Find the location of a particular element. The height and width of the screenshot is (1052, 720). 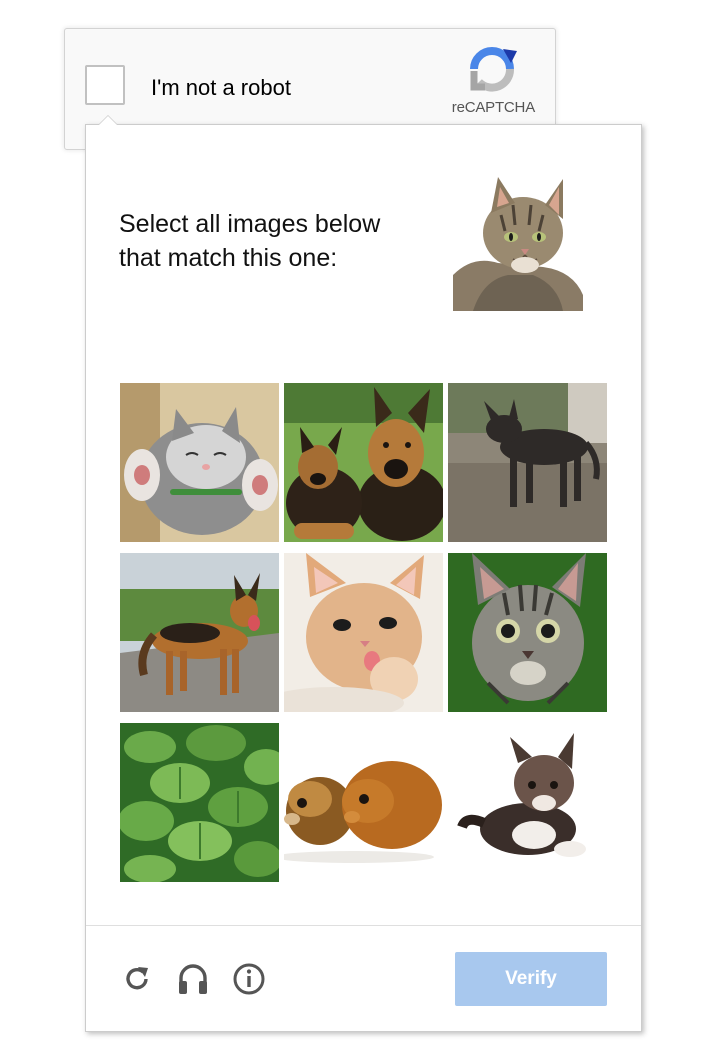

challenge-footer: Verify is located at coordinates (363, 978).